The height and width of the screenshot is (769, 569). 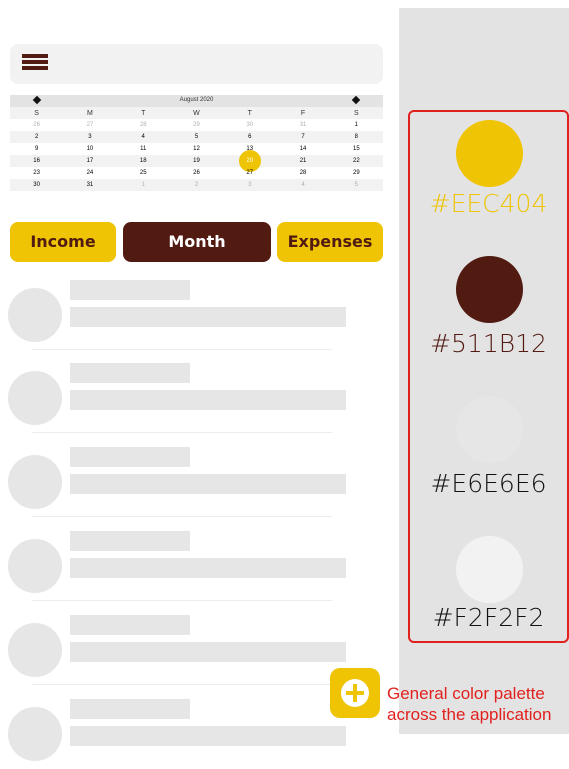 I want to click on calendar-week-row: 23 24 25 26 27 28 29, so click(x=196, y=173).